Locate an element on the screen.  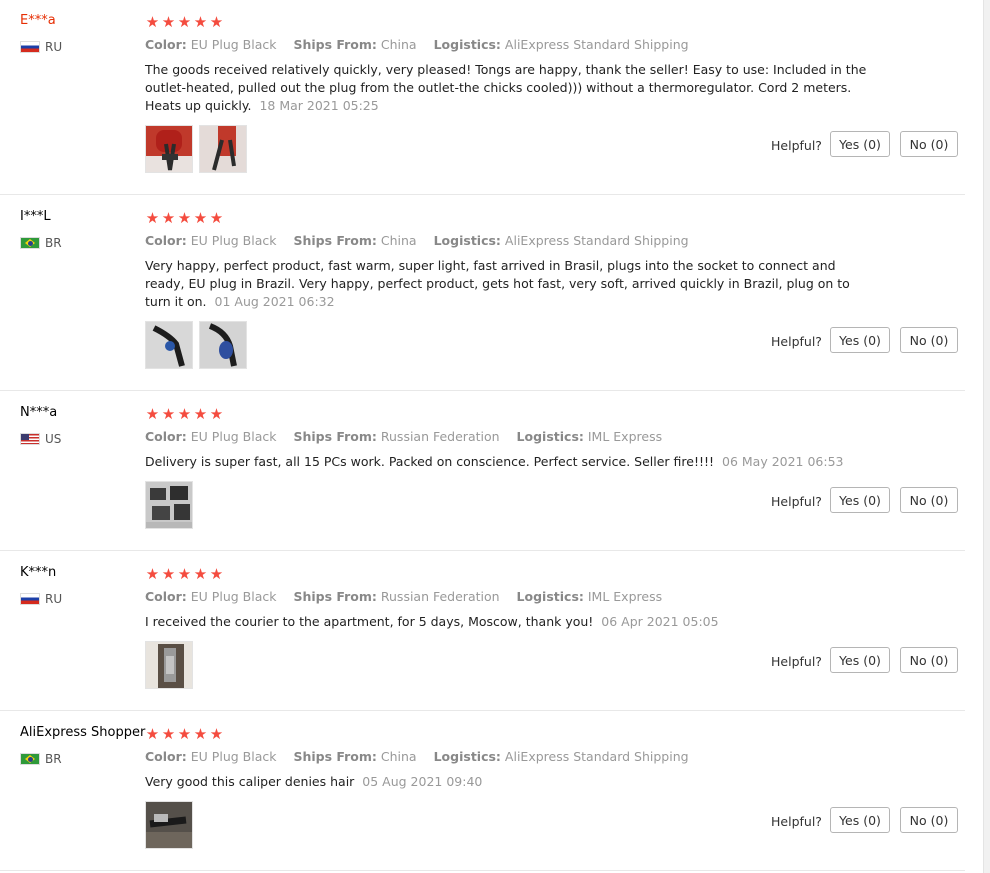
reviewer-name: N***a is located at coordinates (38, 413).